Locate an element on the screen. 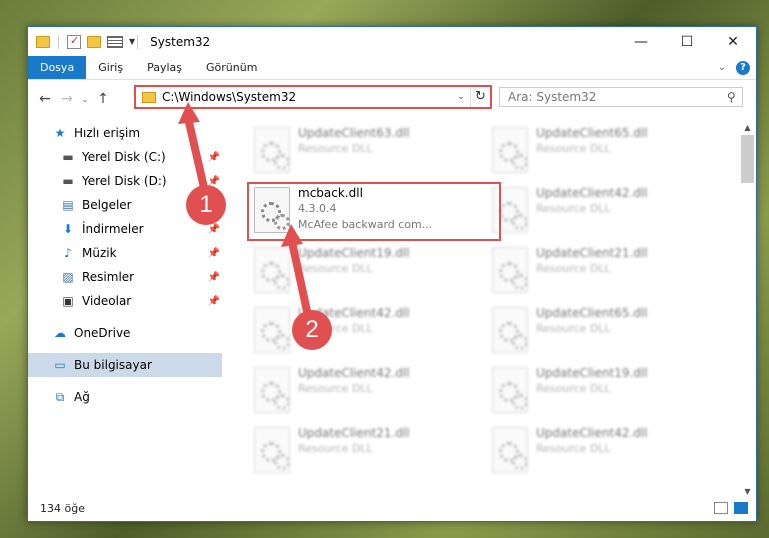 The image size is (769, 538). recent-locations-button: ⌄ is located at coordinates (85, 99).